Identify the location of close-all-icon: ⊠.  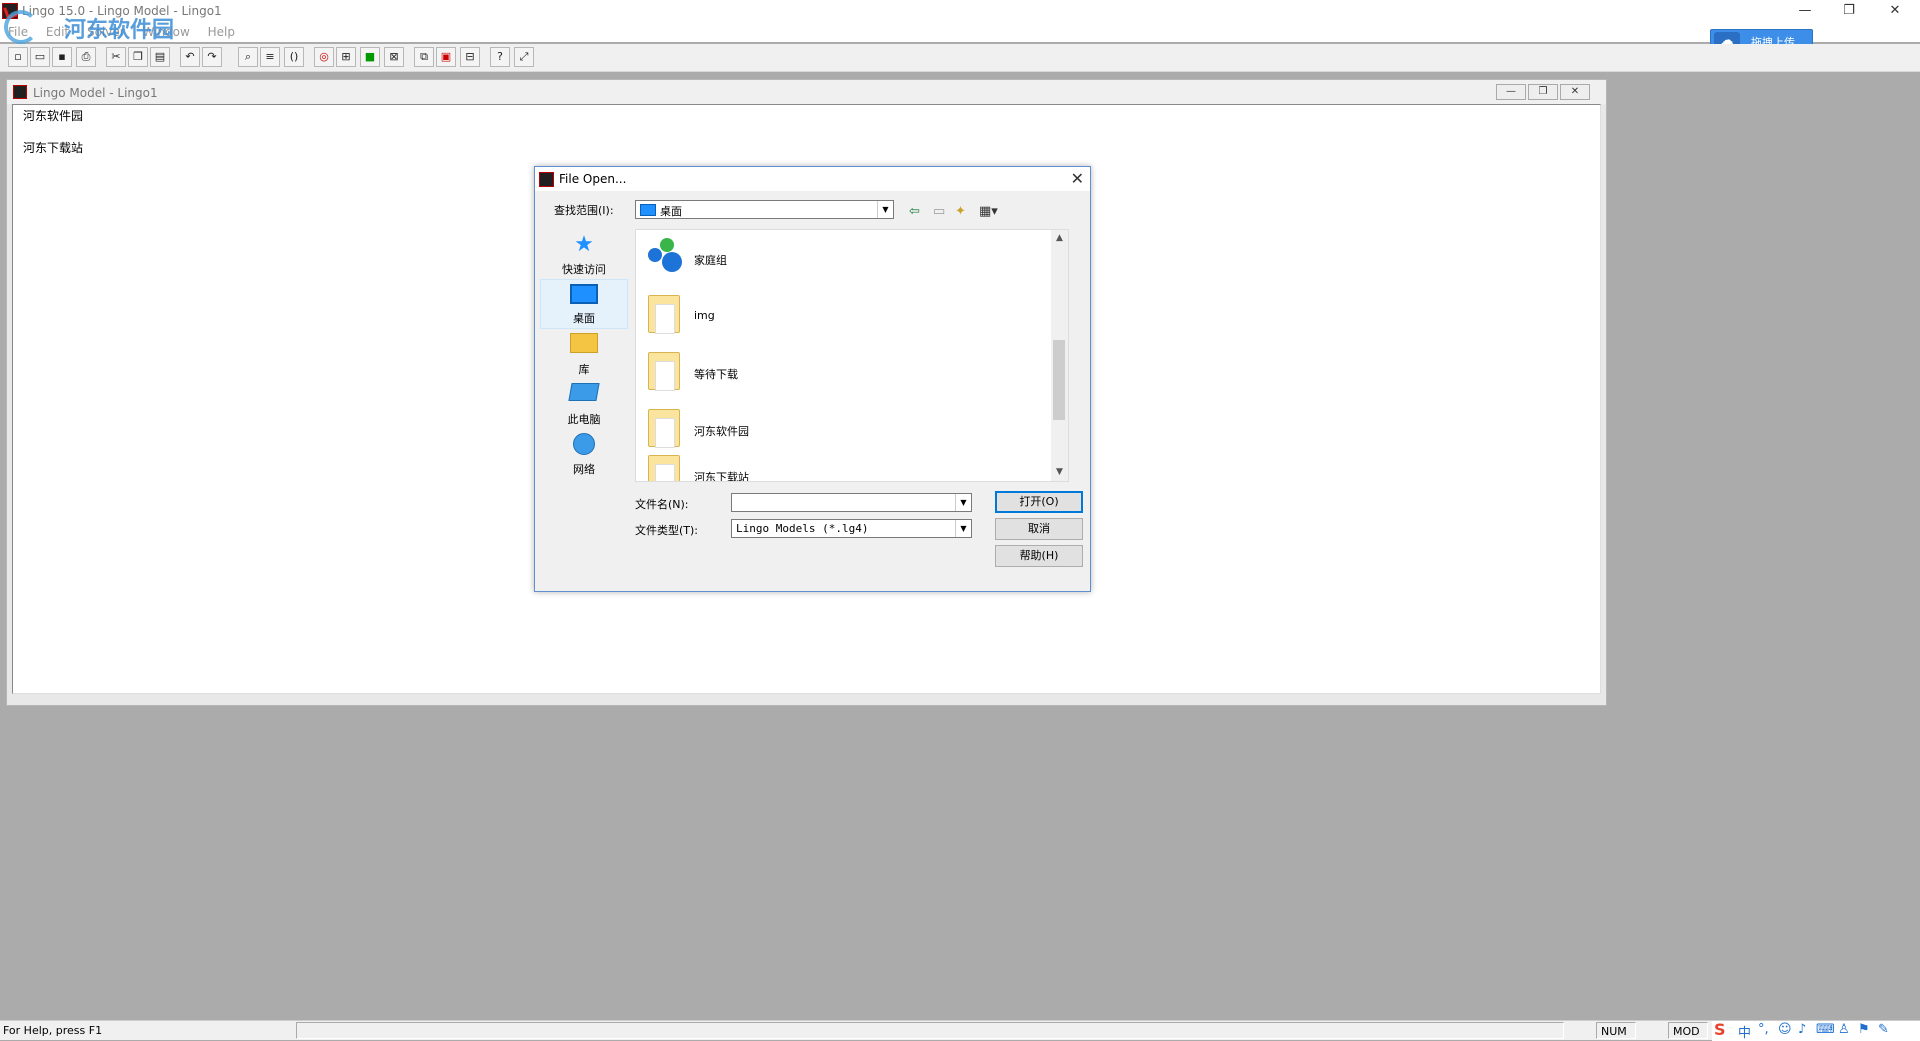
(394, 57).